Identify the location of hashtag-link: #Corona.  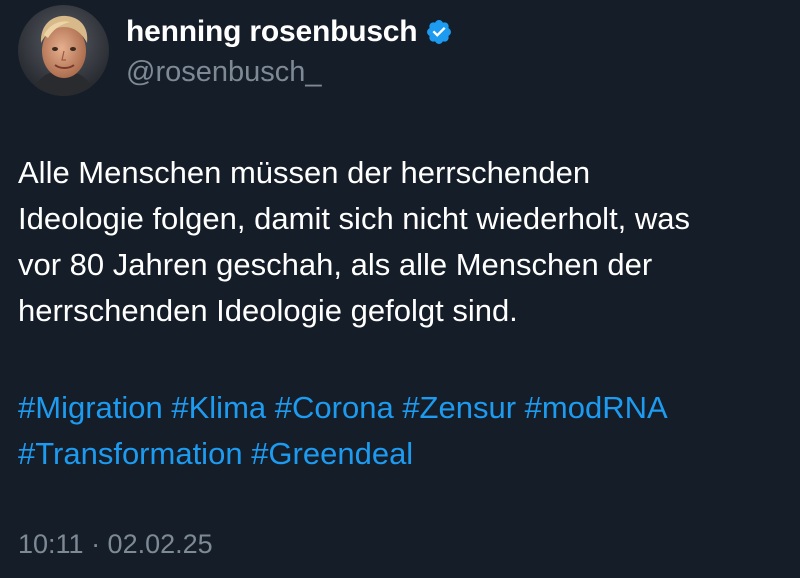
(334, 407).